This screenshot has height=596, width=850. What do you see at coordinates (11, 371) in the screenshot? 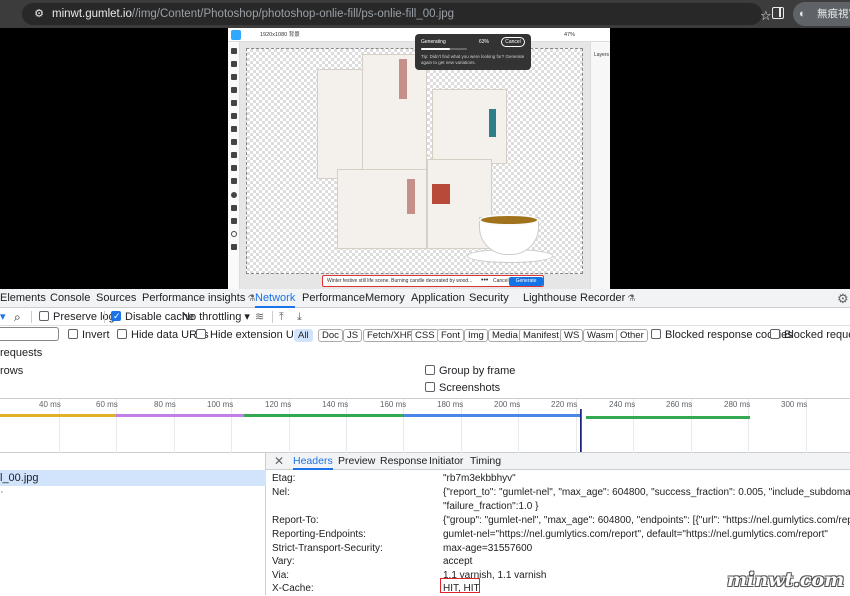
I see `big-request-rows-label: rows` at bounding box center [11, 371].